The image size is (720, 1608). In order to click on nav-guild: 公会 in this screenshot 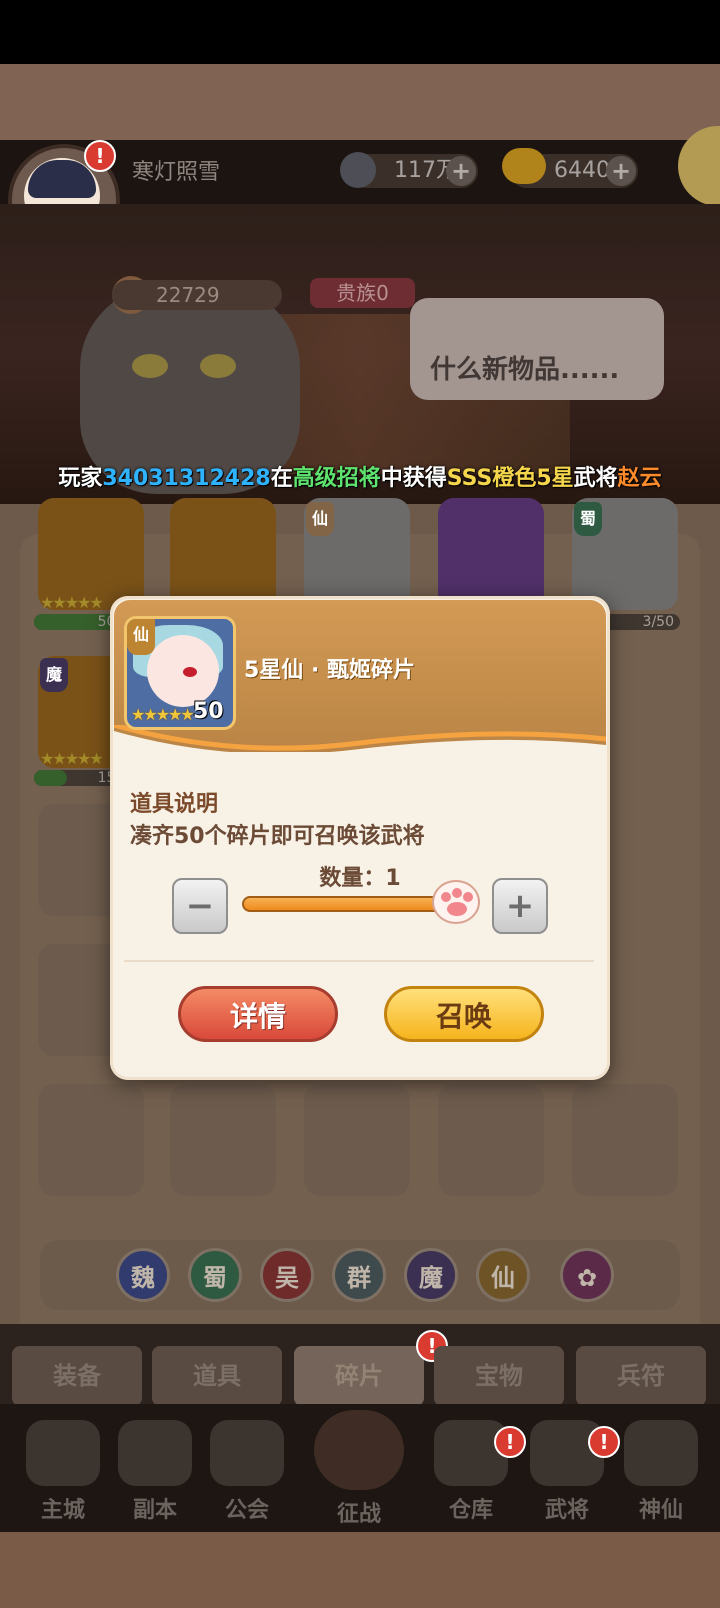, I will do `click(247, 1471)`.